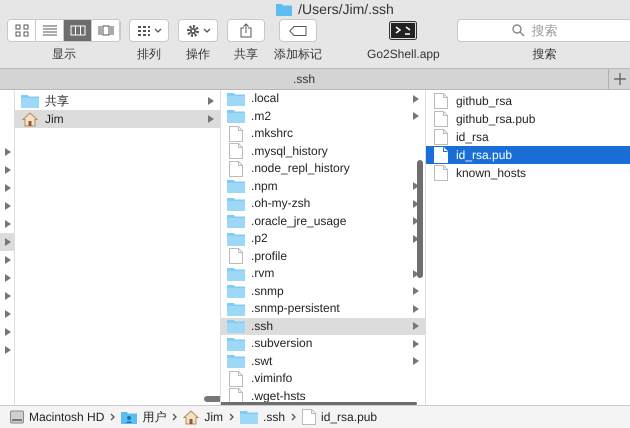 This screenshot has width=630, height=428. What do you see at coordinates (272, 133) in the screenshot?
I see `file-name: .mkshrc` at bounding box center [272, 133].